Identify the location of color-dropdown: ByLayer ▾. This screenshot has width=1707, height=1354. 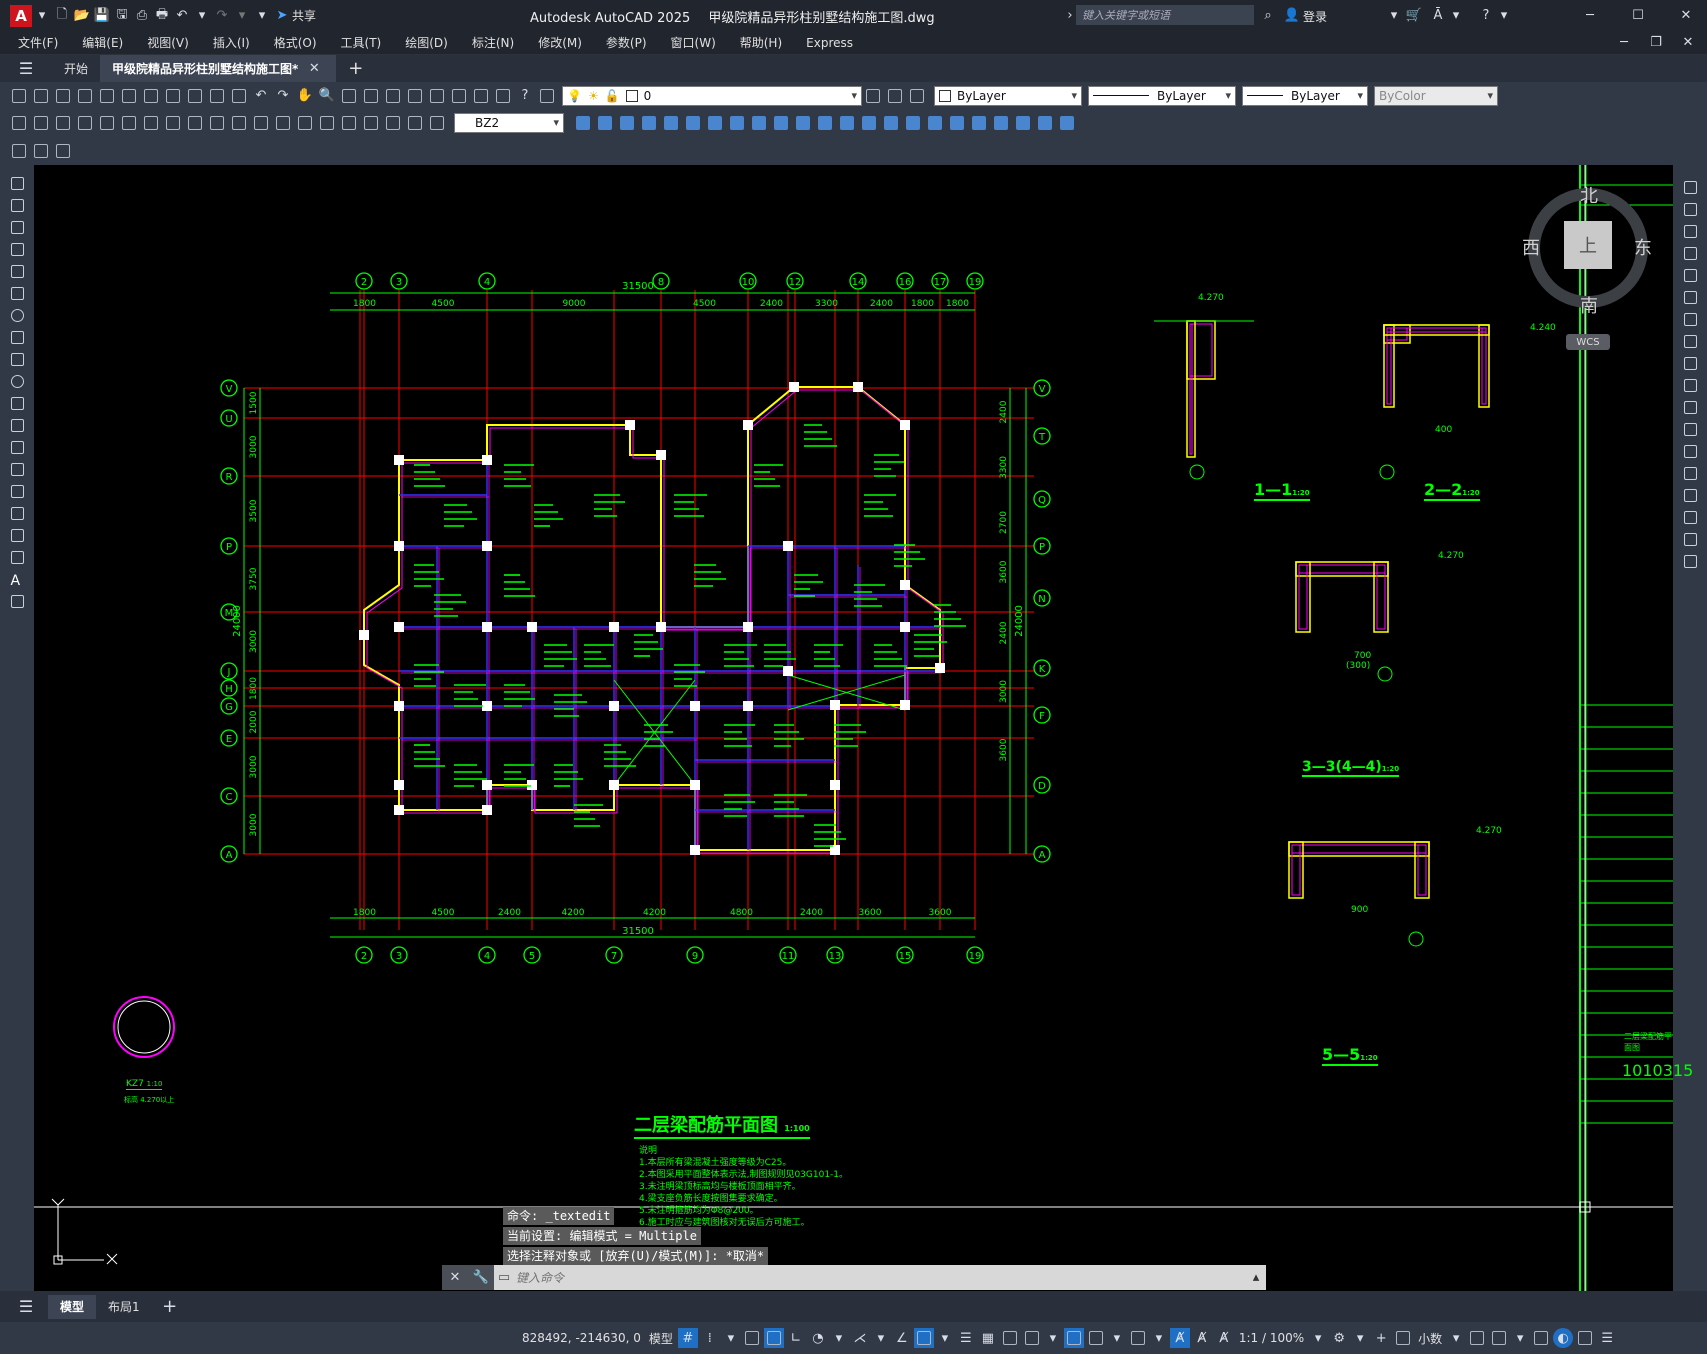
(1008, 95).